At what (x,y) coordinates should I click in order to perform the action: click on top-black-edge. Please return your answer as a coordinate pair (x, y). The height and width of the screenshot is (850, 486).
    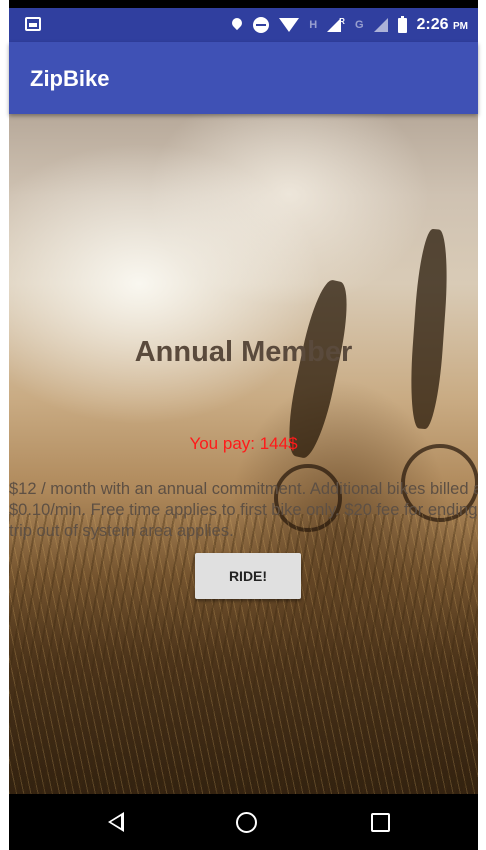
    Looking at the image, I should click on (243, 4).